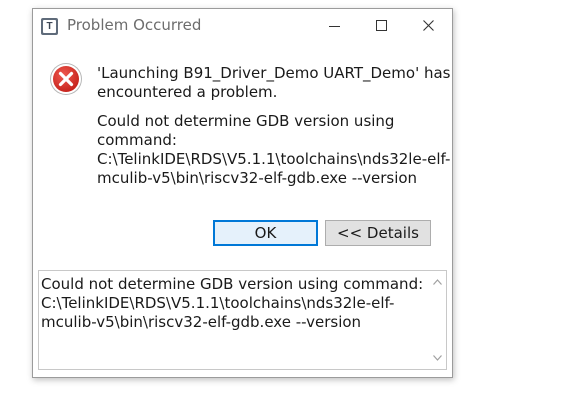 Image resolution: width=574 pixels, height=409 pixels. Describe the element at coordinates (187, 92) in the screenshot. I see `message-header-line: encountered a problem.` at that location.